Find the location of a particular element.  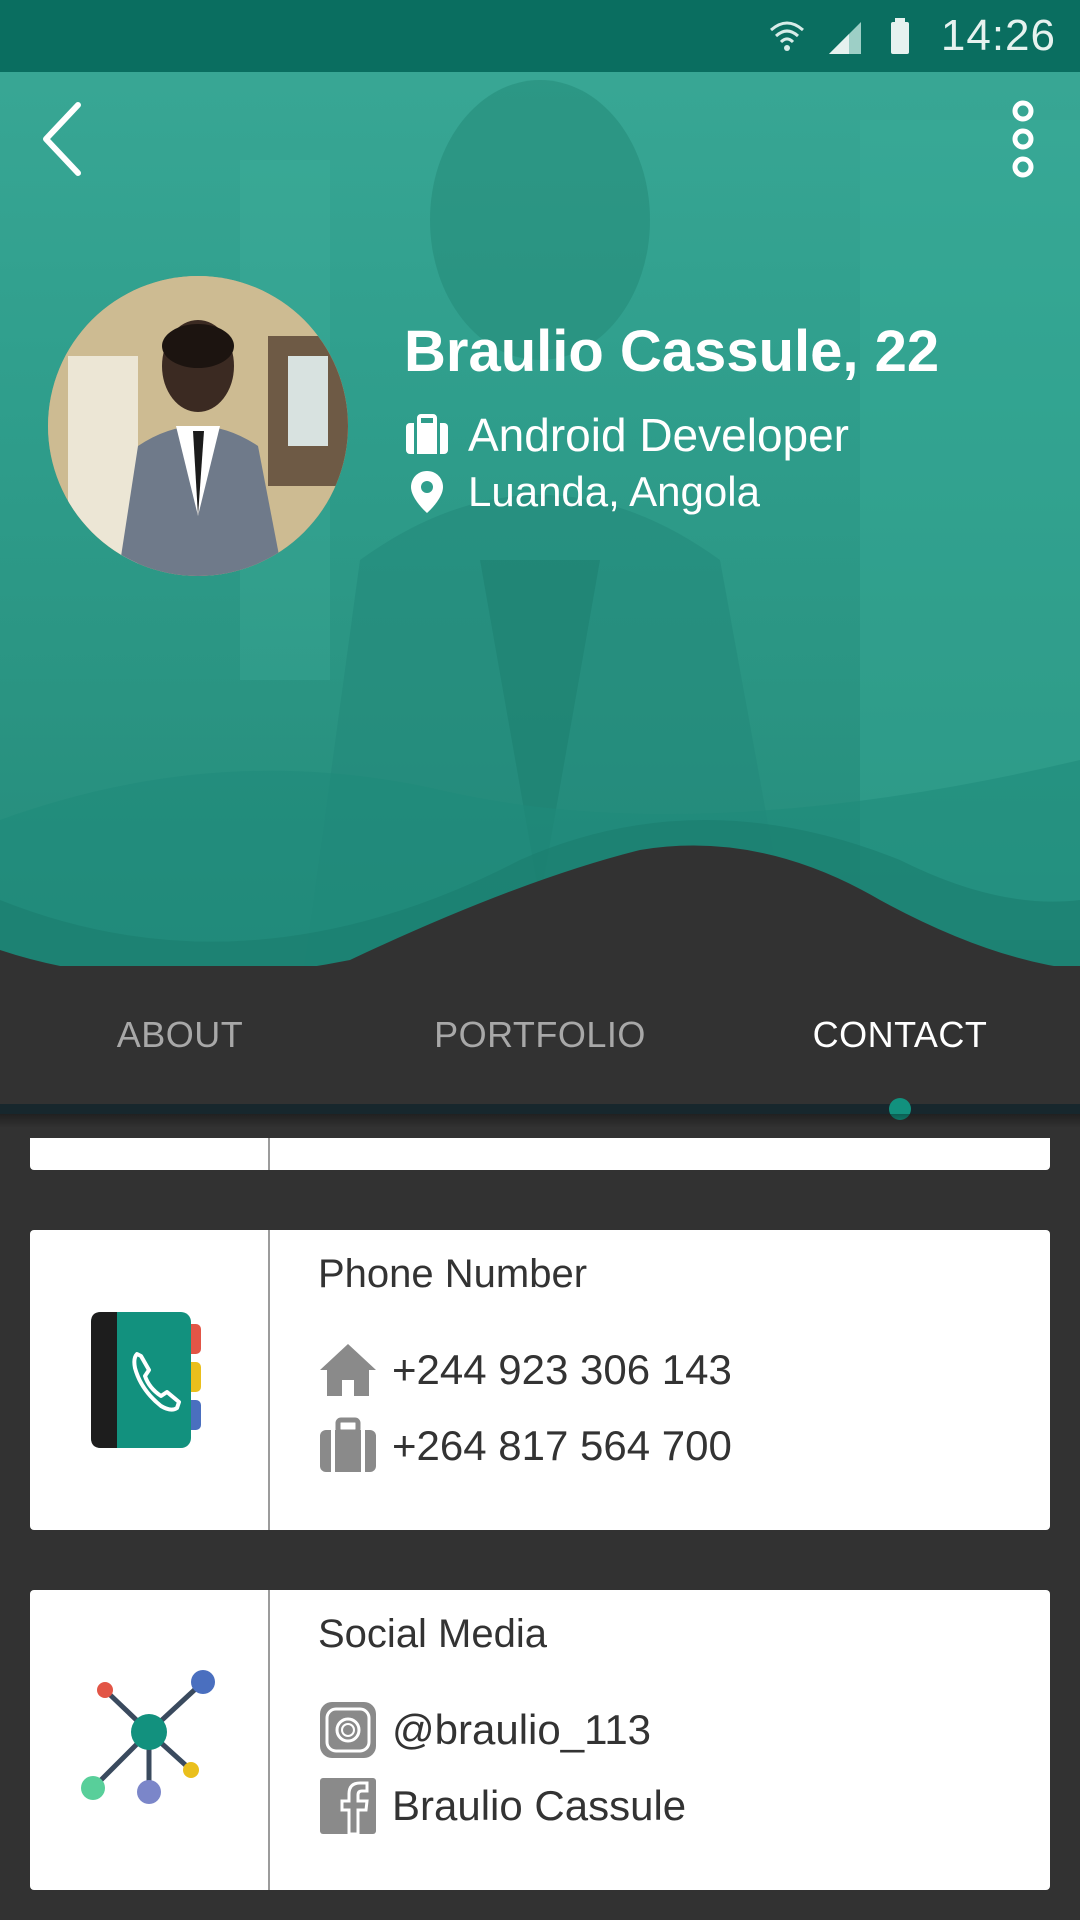

instagram-handle: @braulio_113 is located at coordinates (522, 1729).